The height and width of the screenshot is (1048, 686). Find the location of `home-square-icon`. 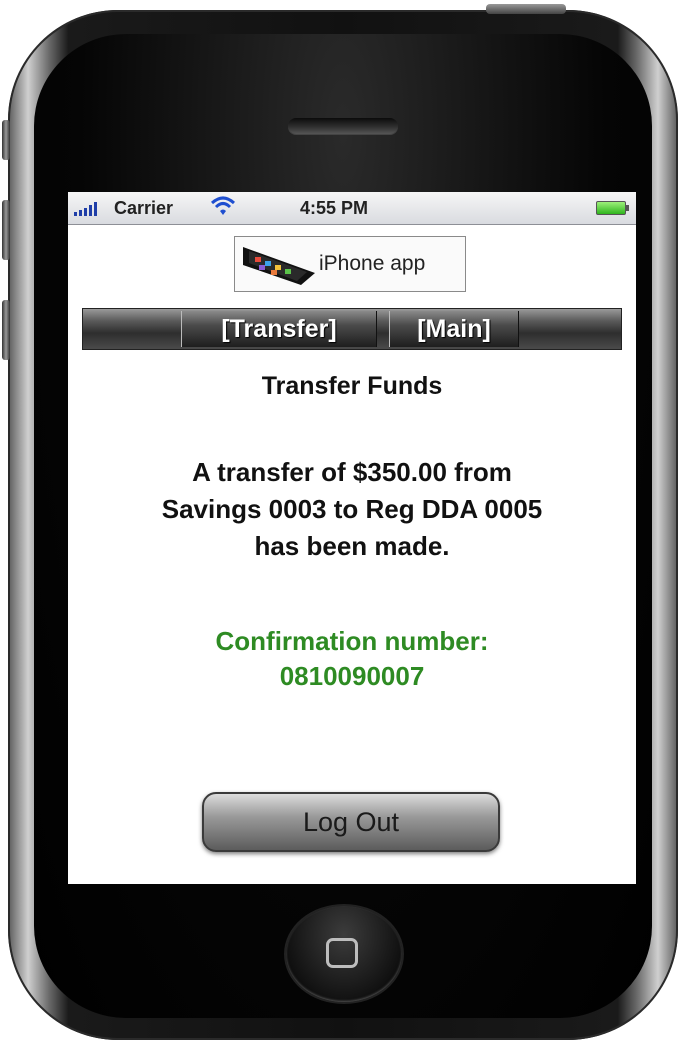

home-square-icon is located at coordinates (342, 953).